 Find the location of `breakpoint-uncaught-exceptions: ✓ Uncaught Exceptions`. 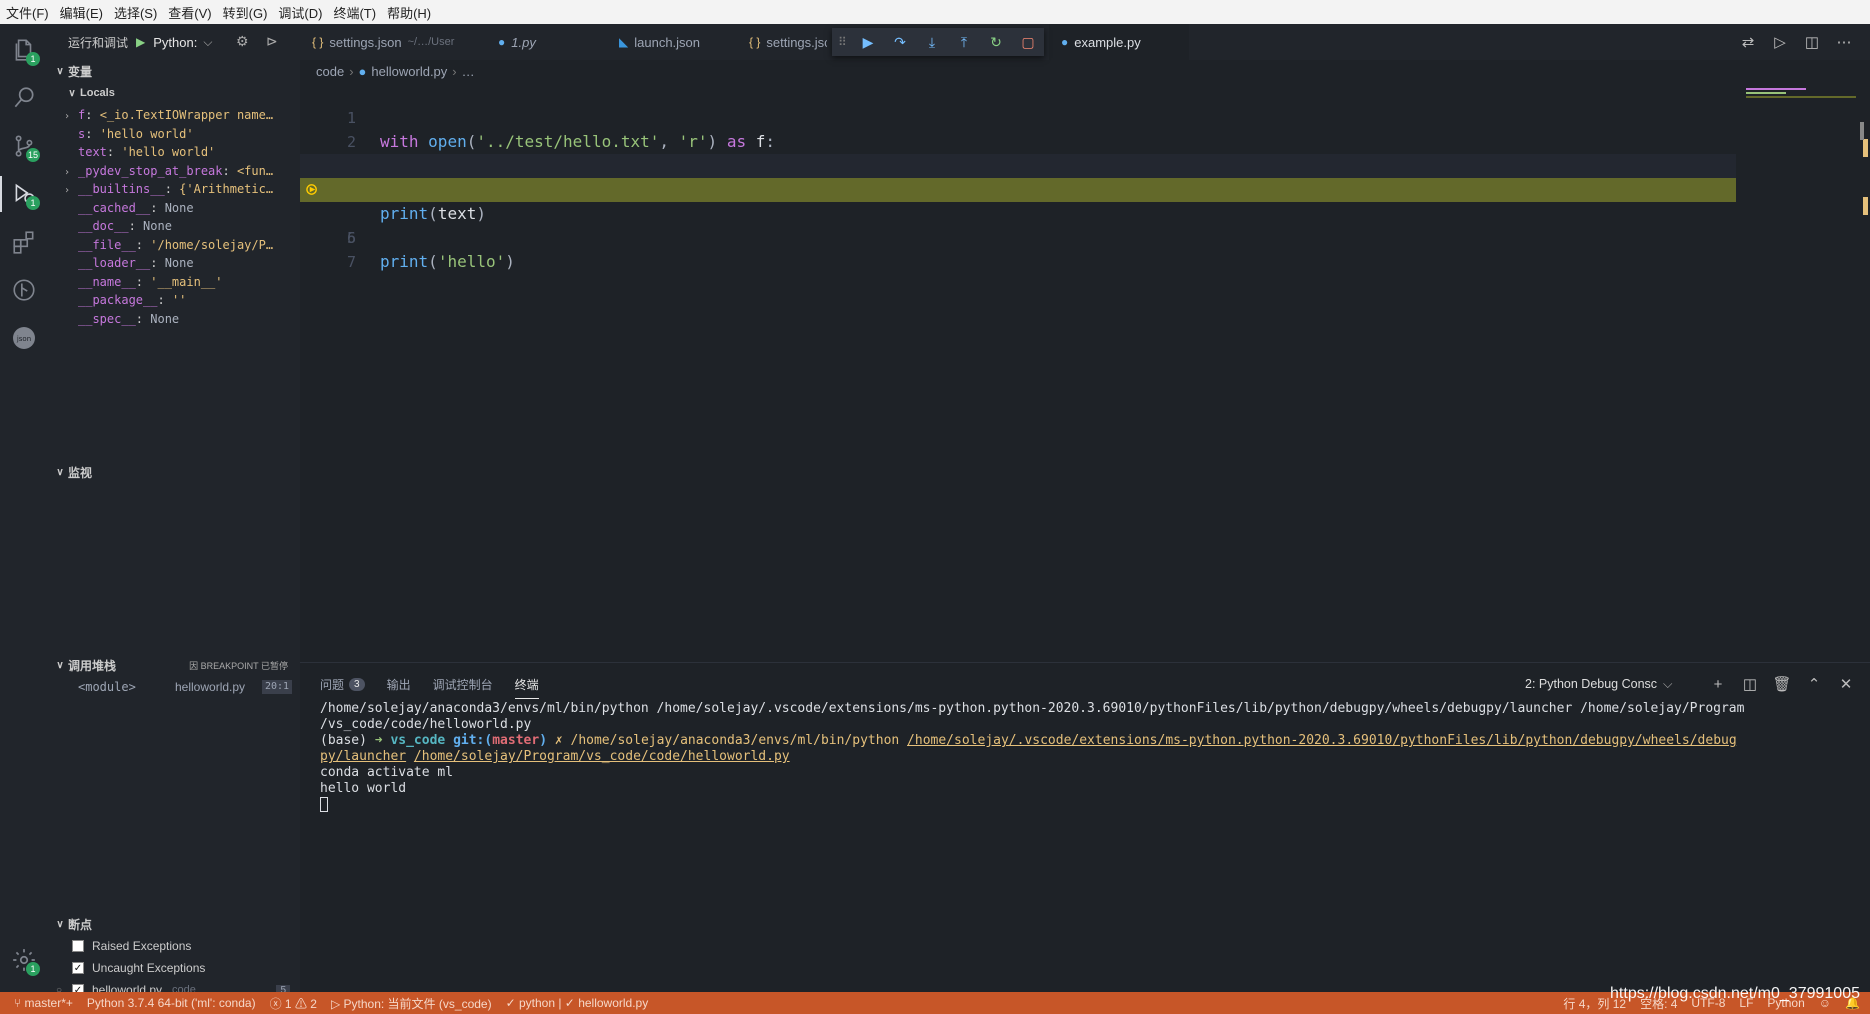

breakpoint-uncaught-exceptions: ✓ Uncaught Exceptions is located at coordinates (174, 968).